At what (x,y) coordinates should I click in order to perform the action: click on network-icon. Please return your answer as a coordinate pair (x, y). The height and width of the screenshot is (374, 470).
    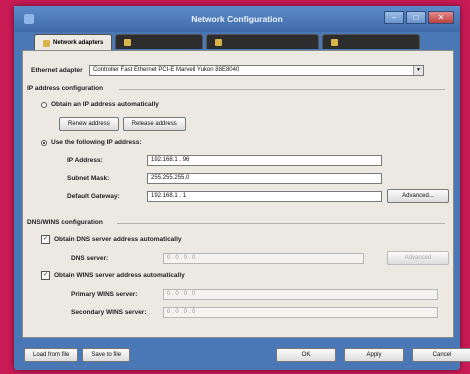
    Looking at the image, I should click on (46, 43).